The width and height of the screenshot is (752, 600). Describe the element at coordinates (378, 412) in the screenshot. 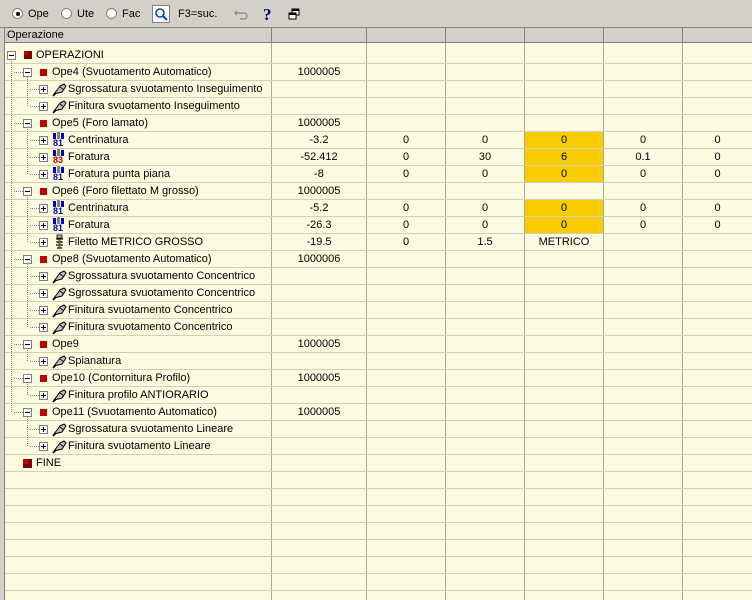

I see `operation-row: Ope11 (Svuotamento Automatico) 1000005` at that location.